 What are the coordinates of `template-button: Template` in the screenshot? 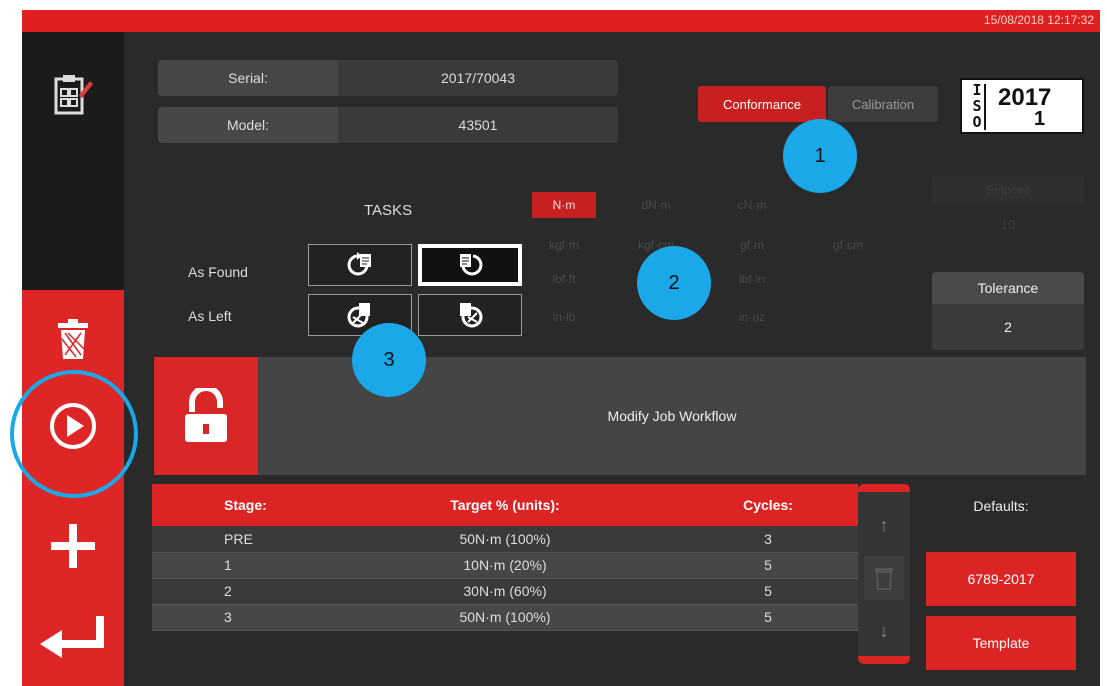 It's located at (1001, 643).